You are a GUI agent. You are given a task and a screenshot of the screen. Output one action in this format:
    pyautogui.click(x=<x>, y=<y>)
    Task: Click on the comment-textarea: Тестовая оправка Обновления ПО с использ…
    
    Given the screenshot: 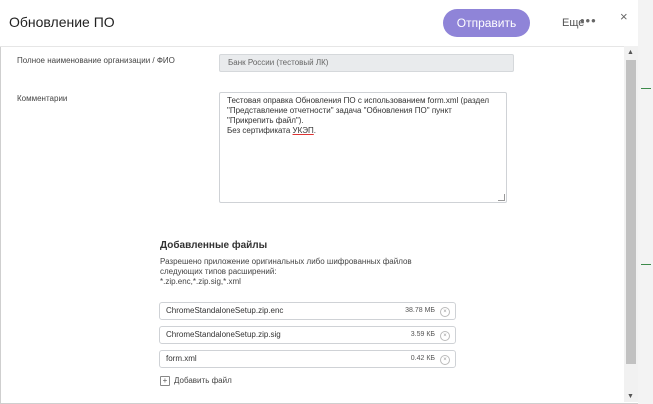 What is the action you would take?
    pyautogui.click(x=363, y=147)
    